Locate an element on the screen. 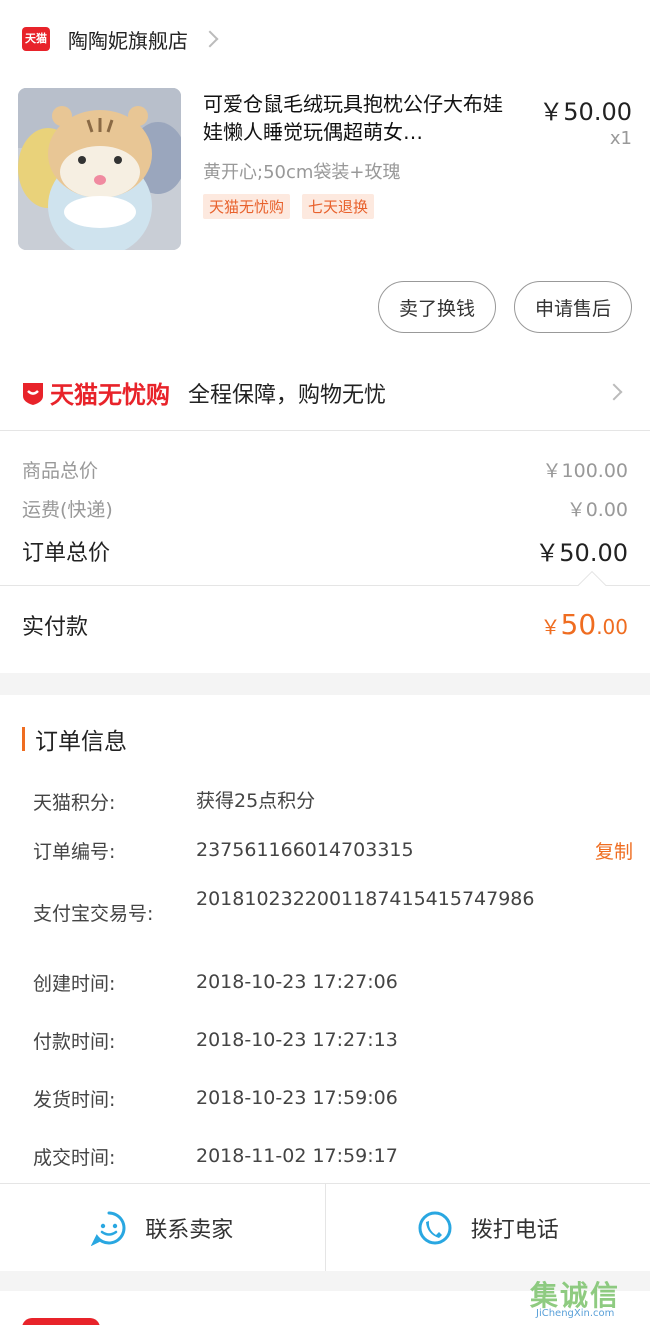 This screenshot has height=1325, width=650. order-total-label: 订单总价 is located at coordinates (66, 553).